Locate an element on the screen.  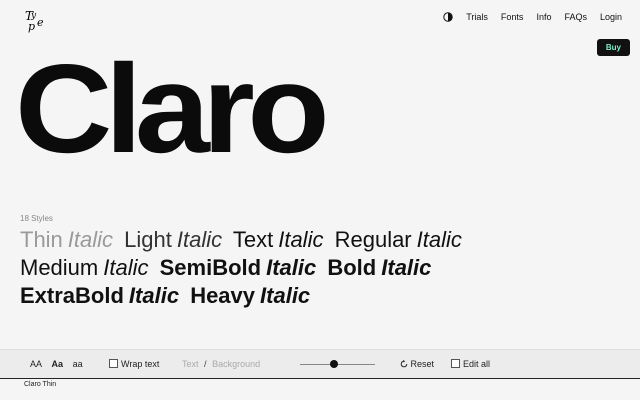
styles-count: 18 Styles is located at coordinates (36, 218).